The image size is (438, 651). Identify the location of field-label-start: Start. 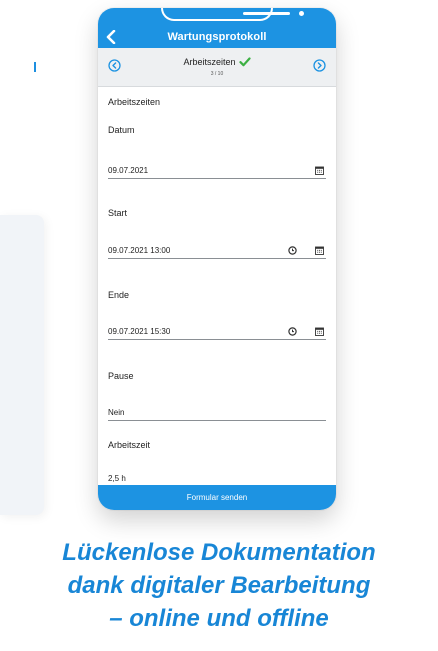
(118, 213).